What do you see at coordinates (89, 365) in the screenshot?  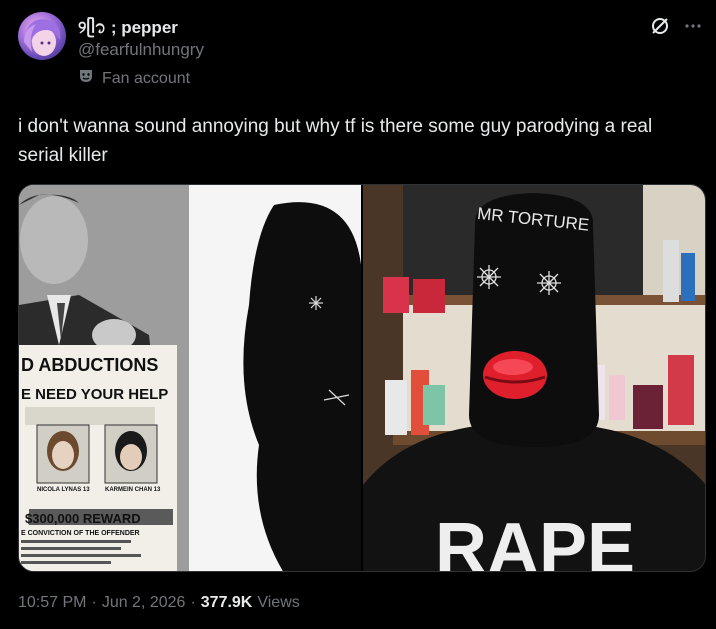 I see `poster-headline: D ABDUCTIONS` at bounding box center [89, 365].